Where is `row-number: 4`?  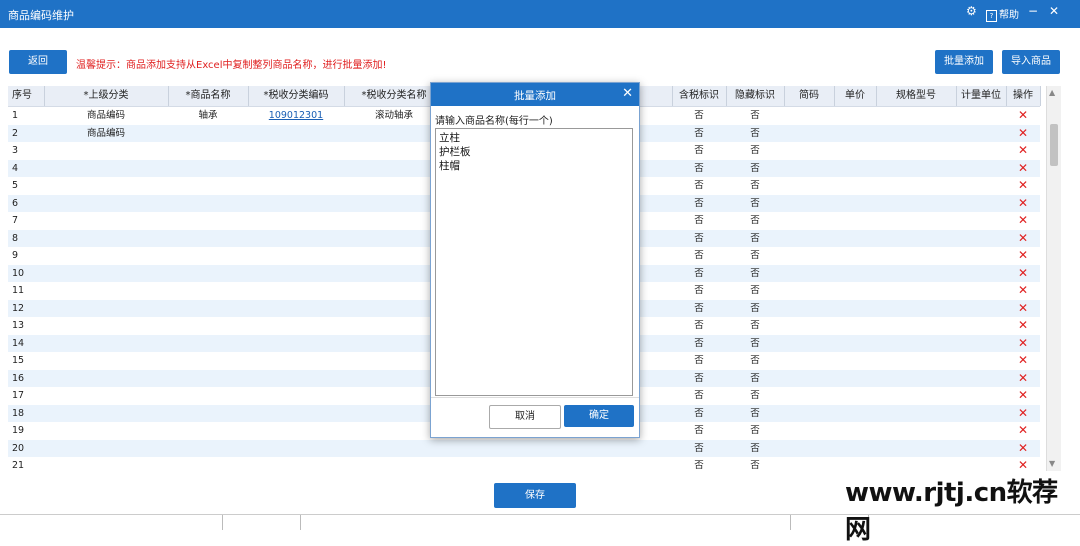 row-number: 4 is located at coordinates (15, 168).